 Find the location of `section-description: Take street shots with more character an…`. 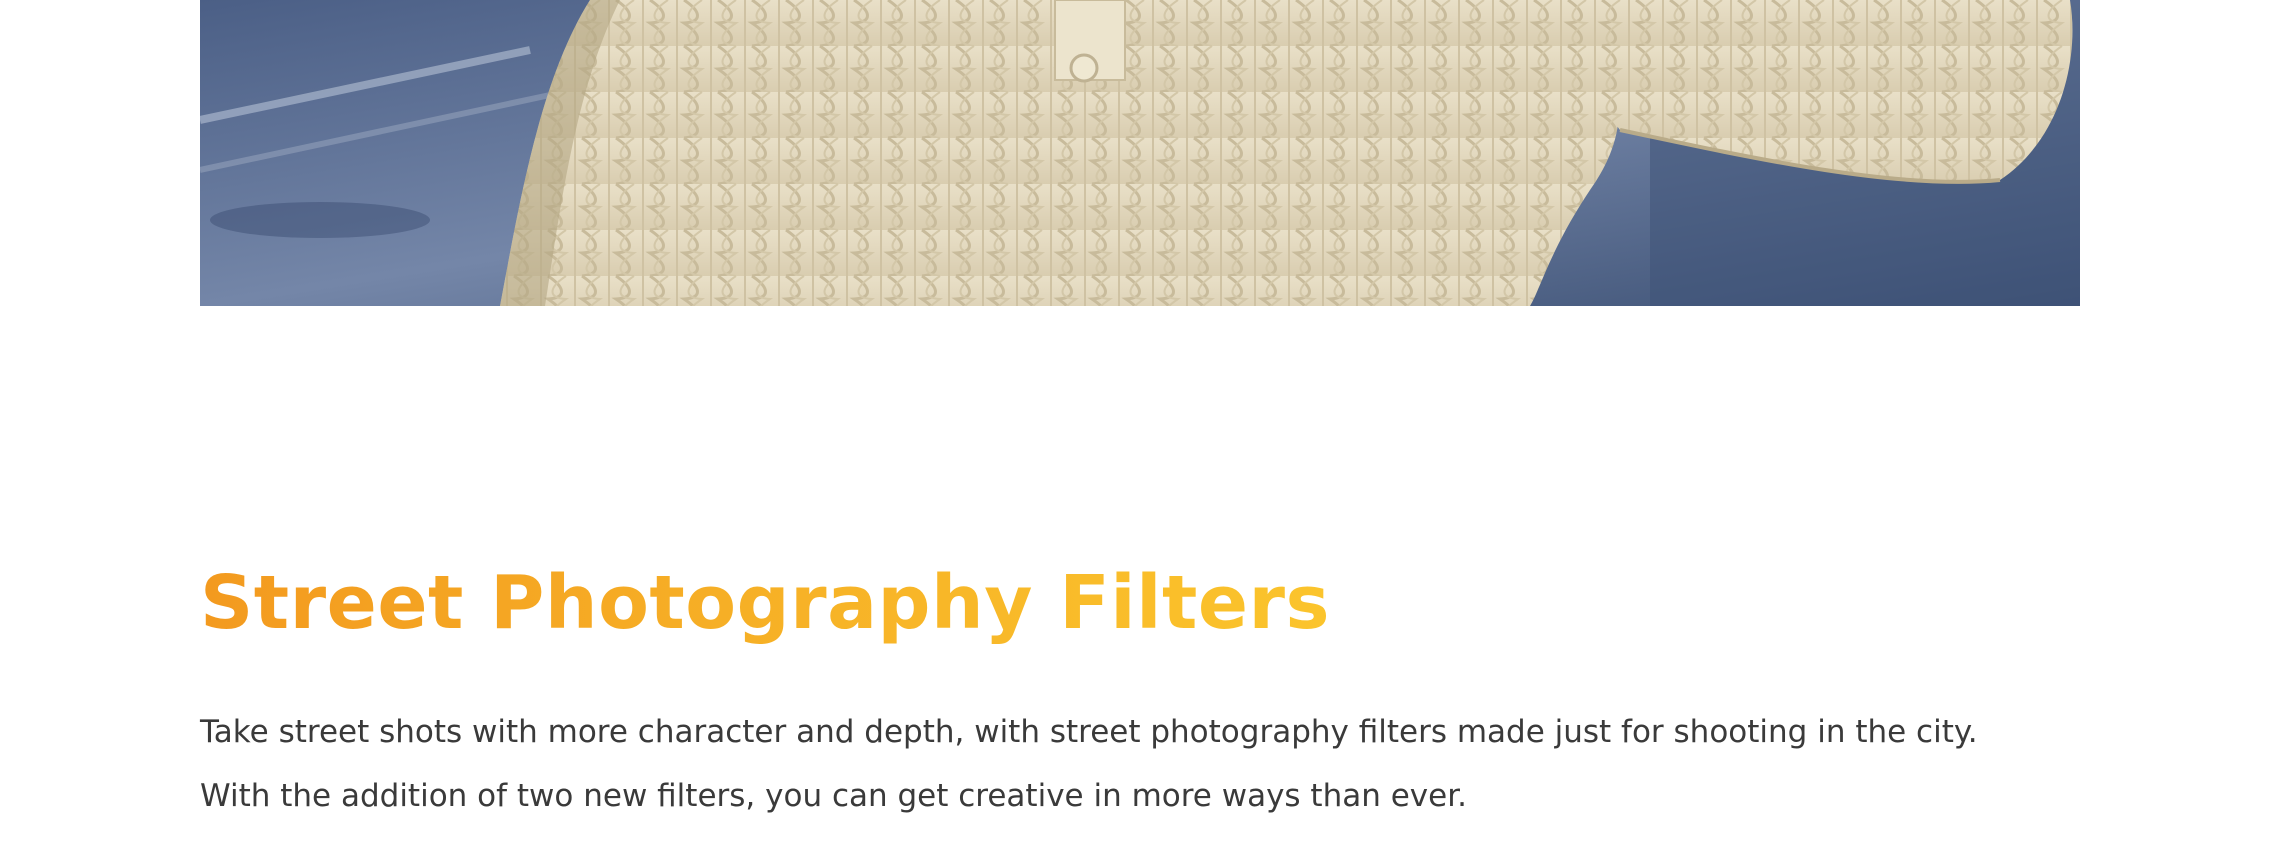

section-description: Take street shots with more character an… is located at coordinates (1150, 764).